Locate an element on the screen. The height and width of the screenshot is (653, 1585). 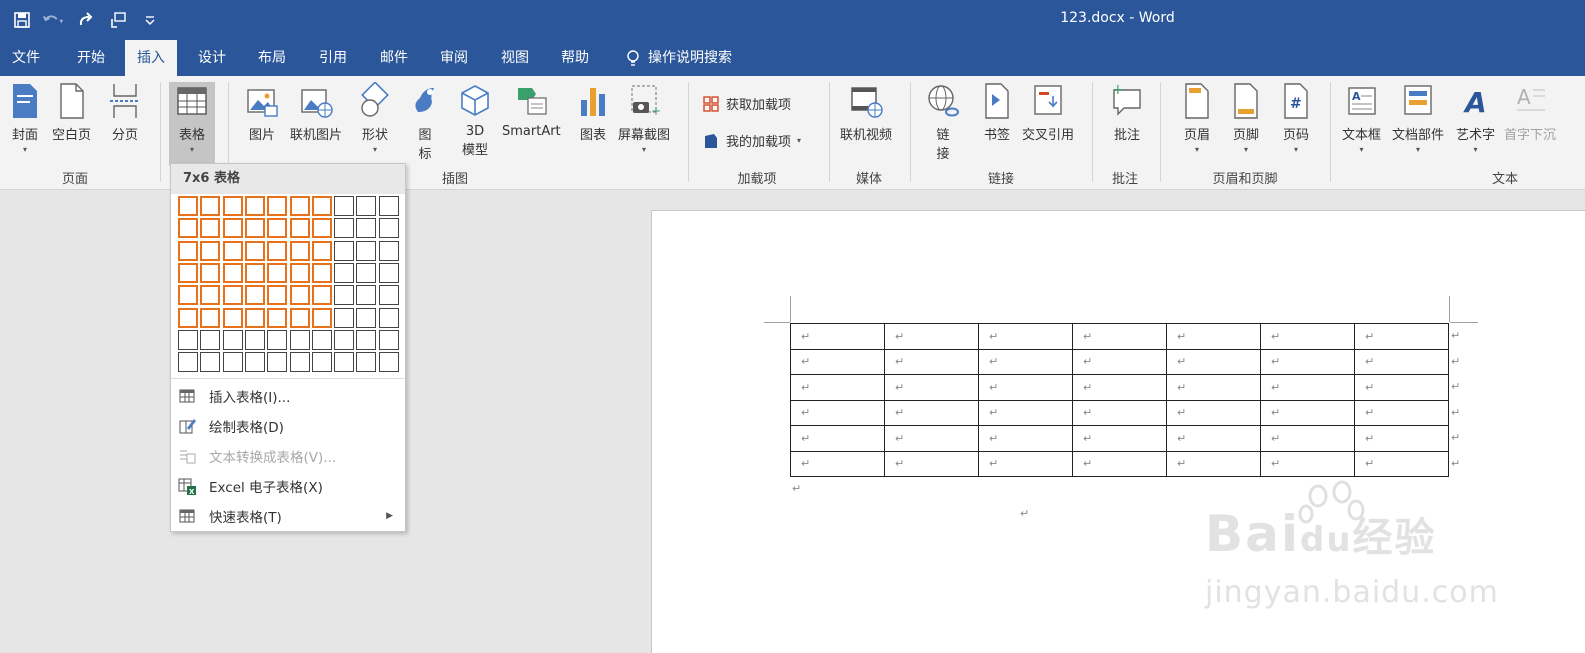
online-video-button: 联机视频 is located at coordinates (866, 112).